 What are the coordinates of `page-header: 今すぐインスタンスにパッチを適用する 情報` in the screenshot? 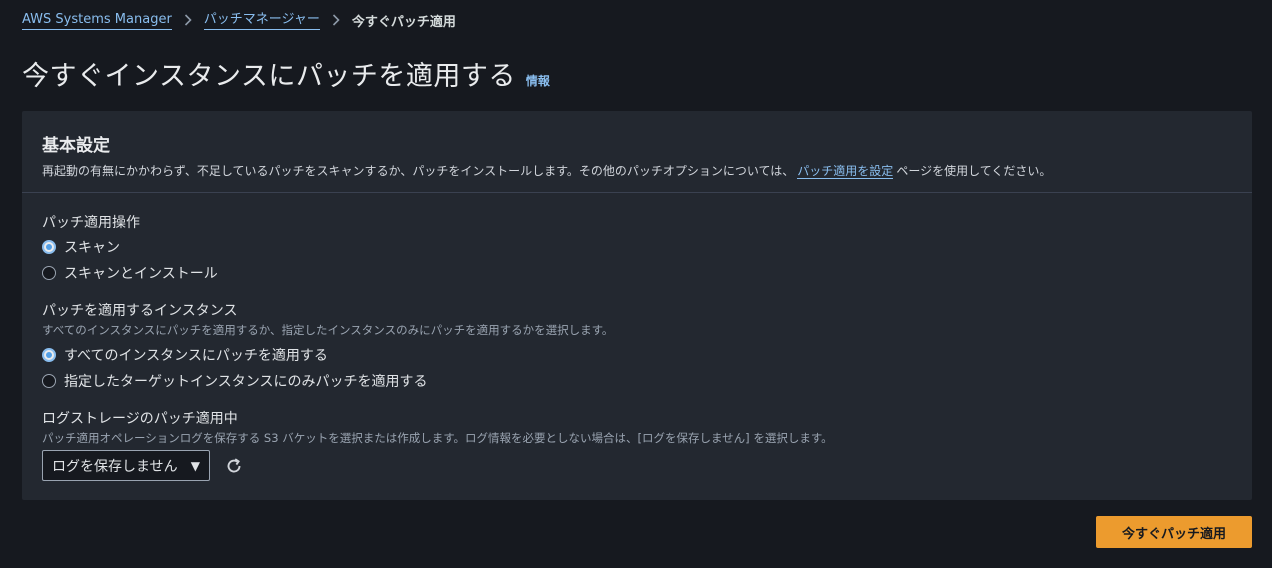 It's located at (286, 73).